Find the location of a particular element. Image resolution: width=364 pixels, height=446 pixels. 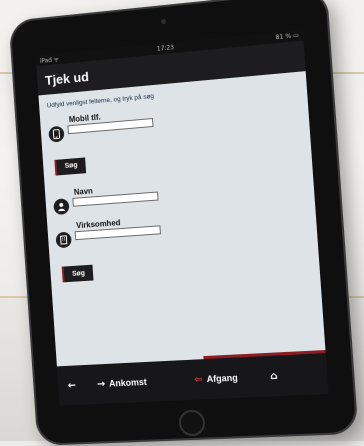

home-icon: ⌂ is located at coordinates (273, 376).